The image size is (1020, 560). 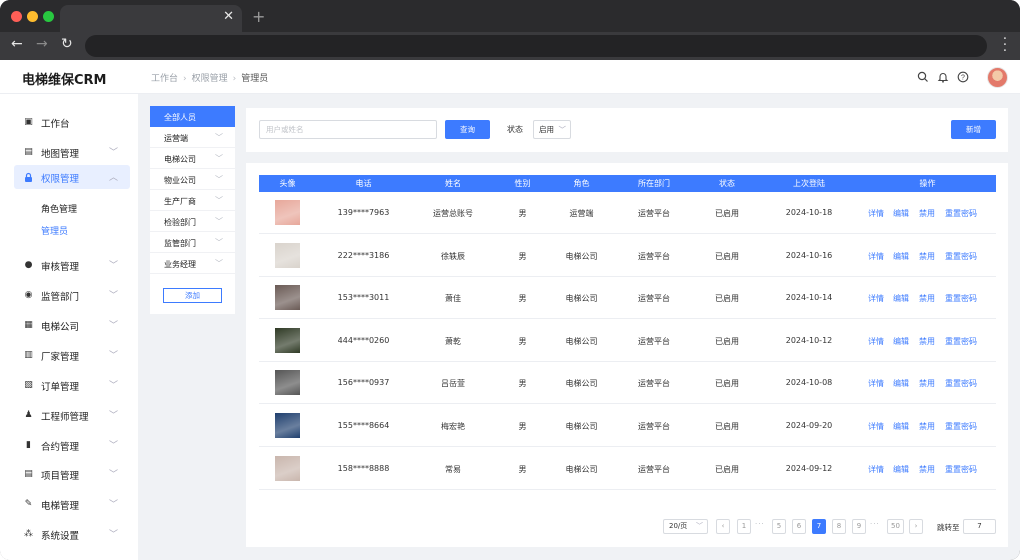 What do you see at coordinates (819, 526) in the screenshot?
I see `page-button-current: 7` at bounding box center [819, 526].